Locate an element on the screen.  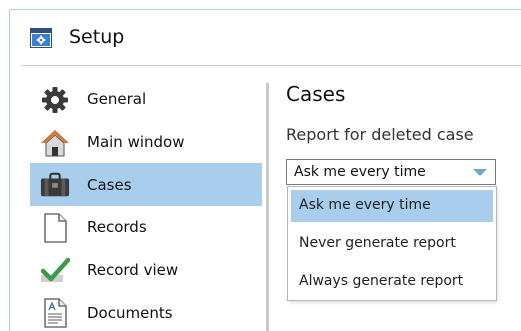
report-for-deleted-case-select: Ask me every time is located at coordinates (391, 172).